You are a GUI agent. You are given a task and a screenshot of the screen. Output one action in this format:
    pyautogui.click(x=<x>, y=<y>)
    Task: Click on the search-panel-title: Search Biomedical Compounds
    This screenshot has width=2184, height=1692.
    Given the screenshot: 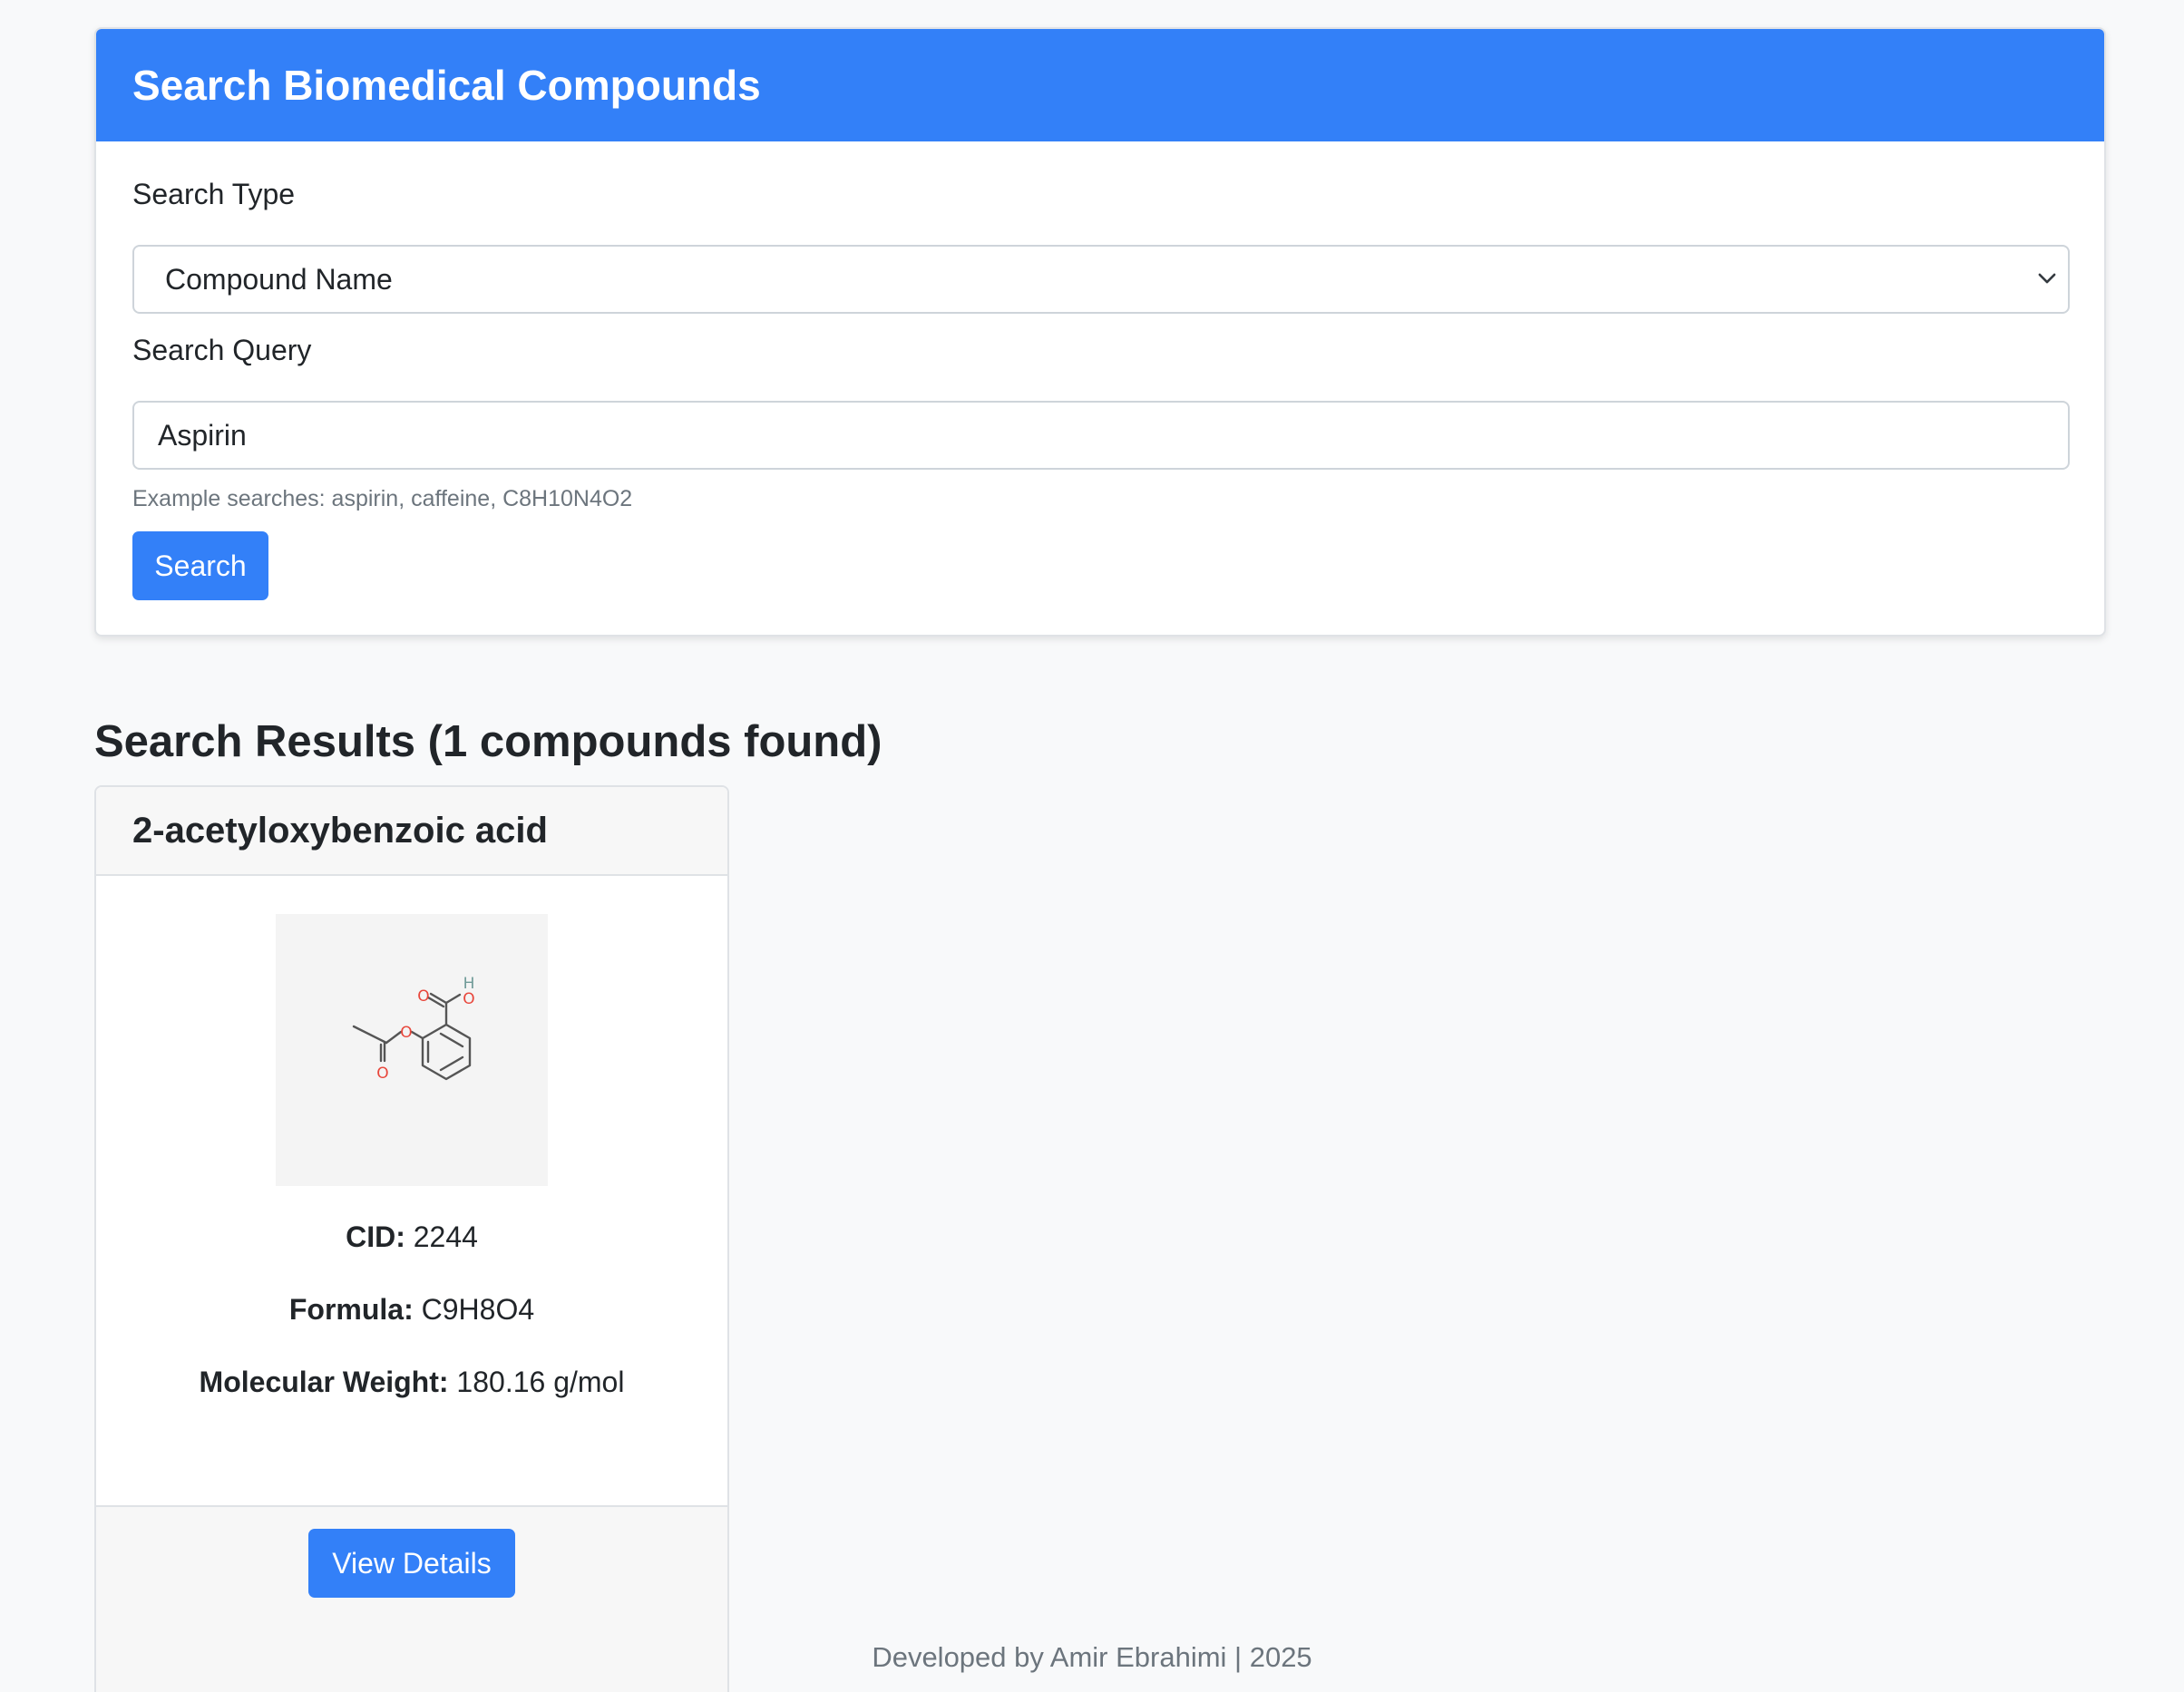 What is the action you would take?
    pyautogui.click(x=1100, y=85)
    